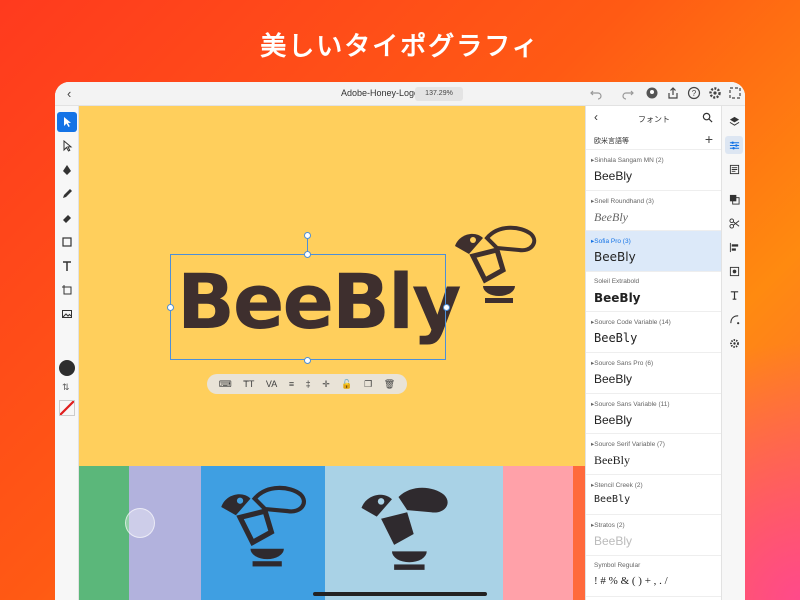  I want to click on fill-color-swatch, so click(67, 368).